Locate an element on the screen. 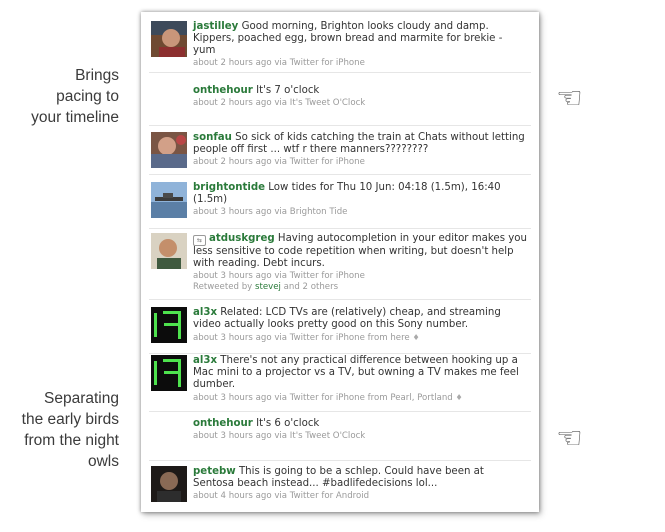 The height and width of the screenshot is (532, 665). tweet-text: It's 6 o'clock is located at coordinates (288, 423).